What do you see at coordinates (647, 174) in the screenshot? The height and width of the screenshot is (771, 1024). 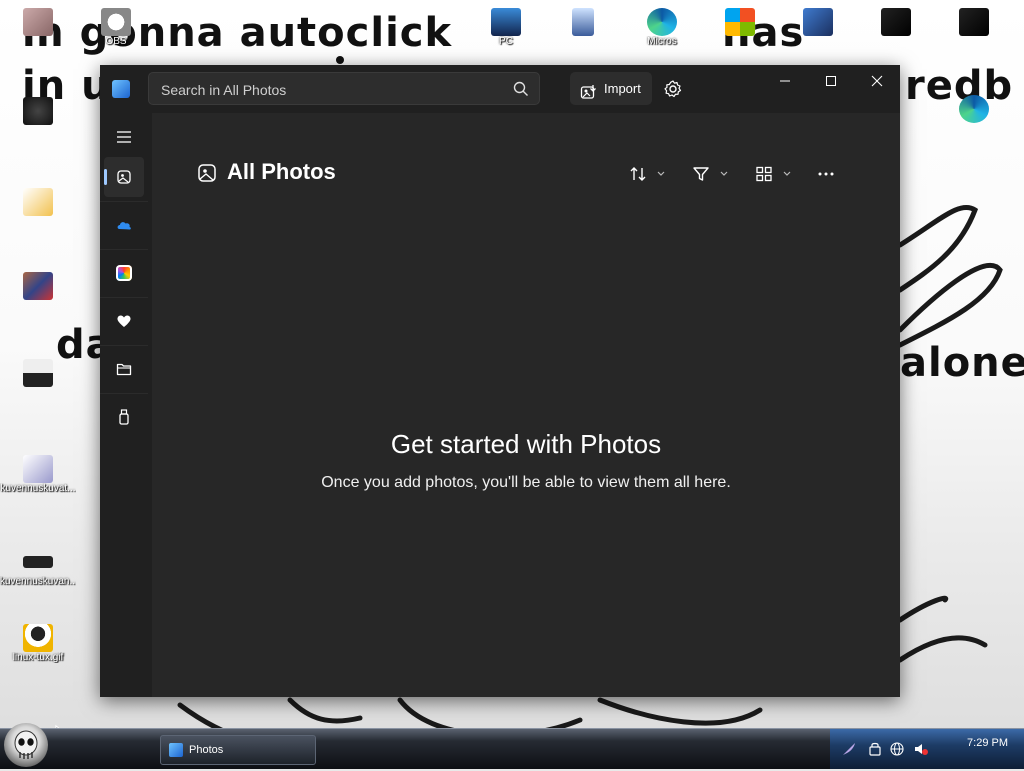 I see `sort-button` at bounding box center [647, 174].